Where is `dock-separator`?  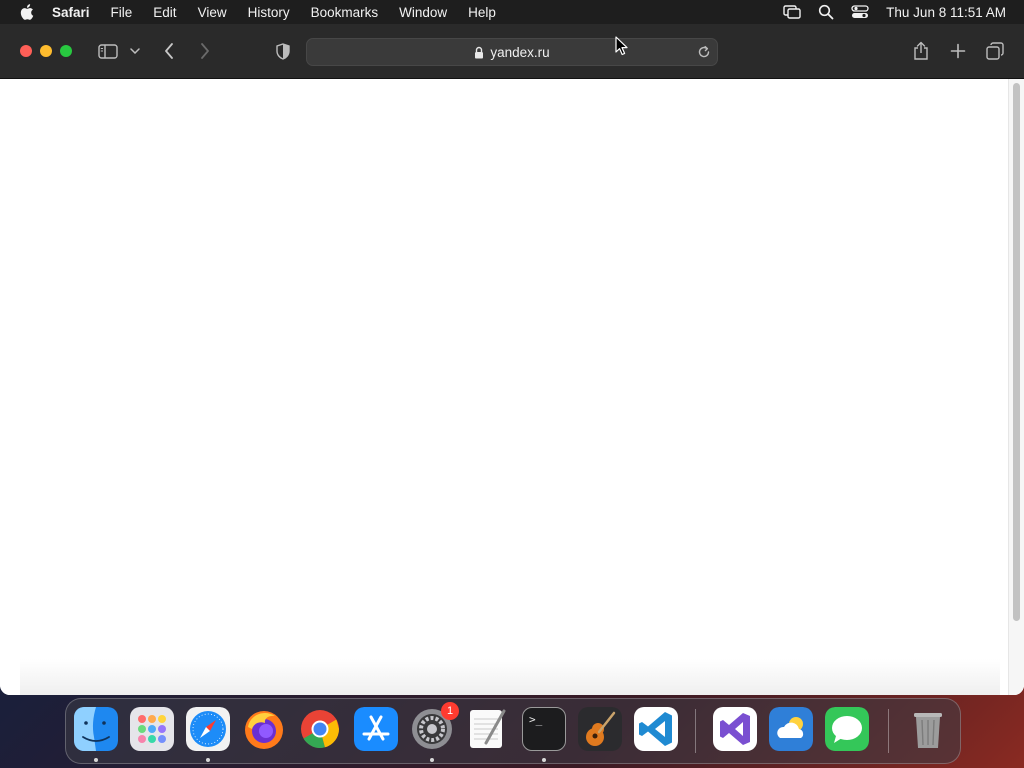
dock-separator is located at coordinates (695, 731).